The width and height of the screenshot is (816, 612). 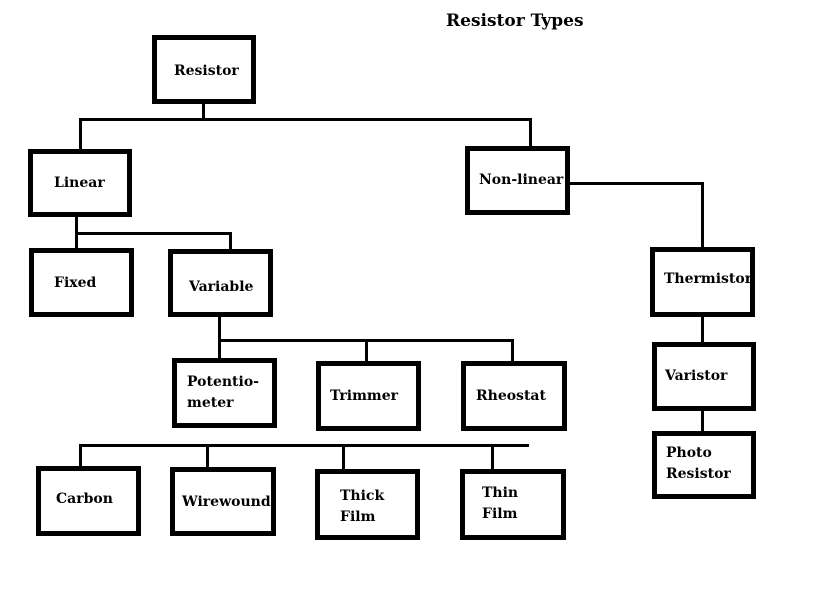 What do you see at coordinates (304, 445) in the screenshot?
I see `connector-bottom-bus` at bounding box center [304, 445].